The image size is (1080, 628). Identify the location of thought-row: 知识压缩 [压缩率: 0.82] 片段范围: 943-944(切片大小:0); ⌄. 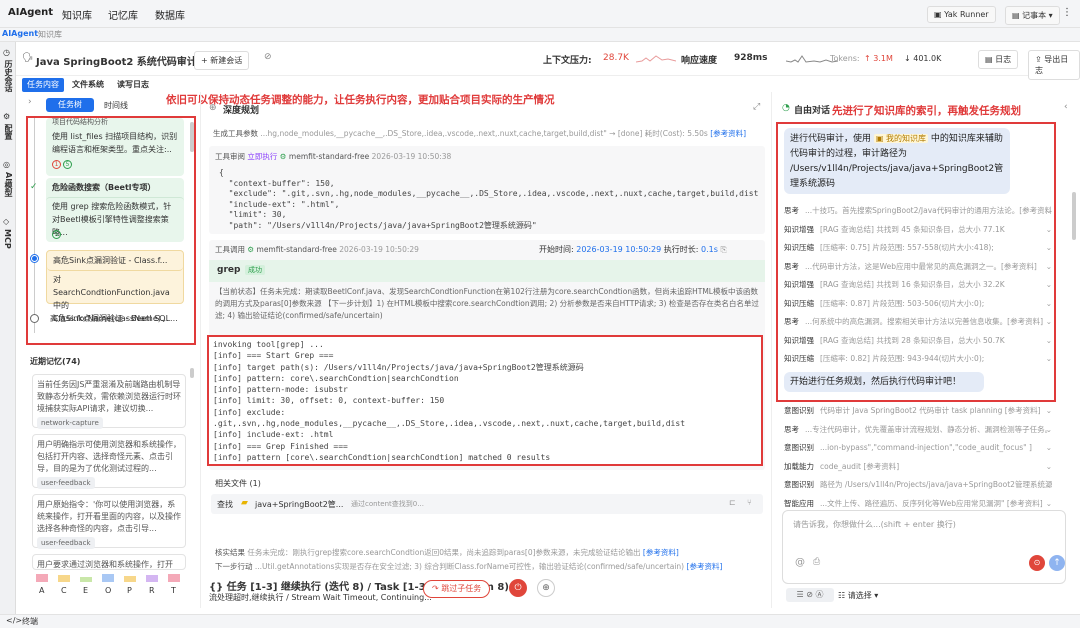
(918, 359).